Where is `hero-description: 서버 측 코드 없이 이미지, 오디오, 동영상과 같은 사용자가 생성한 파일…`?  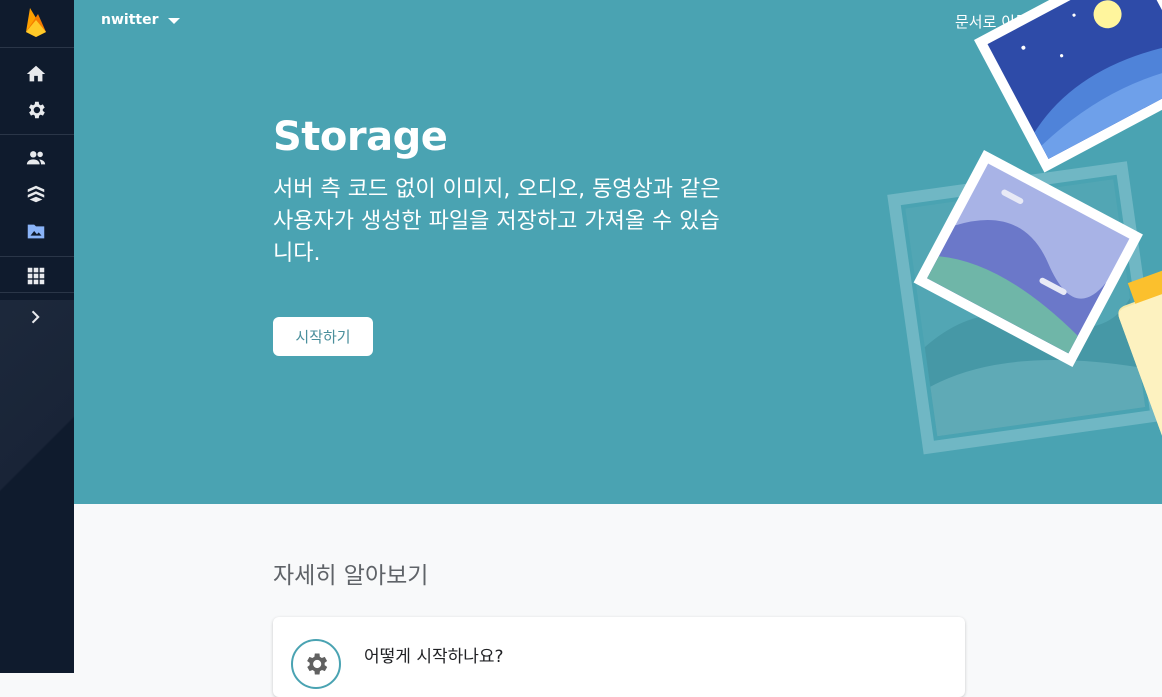 hero-description: 서버 측 코드 없이 이미지, 오디오, 동영상과 같은 사용자가 생성한 파일… is located at coordinates (497, 221).